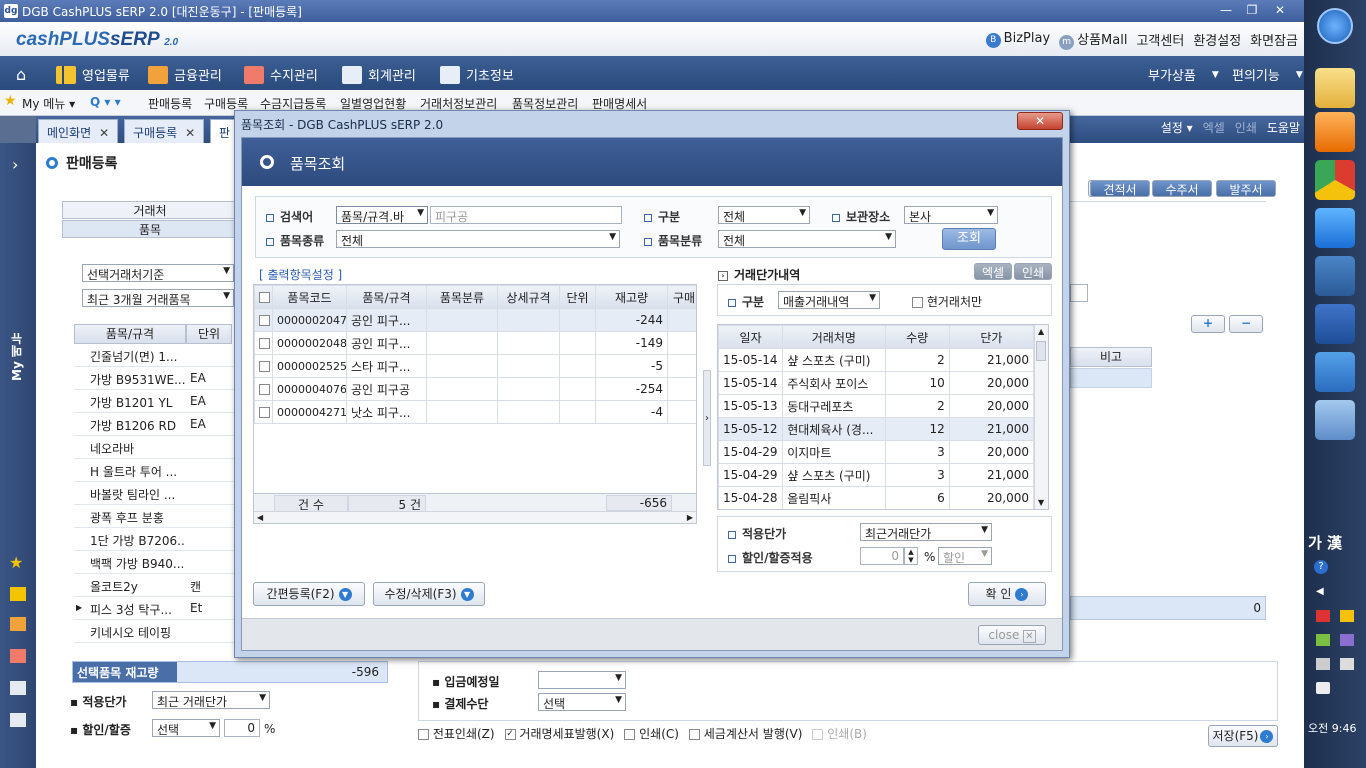 This screenshot has height=768, width=1366. Describe the element at coordinates (807, 239) in the screenshot. I see `class-select: 전체 ▼` at that location.